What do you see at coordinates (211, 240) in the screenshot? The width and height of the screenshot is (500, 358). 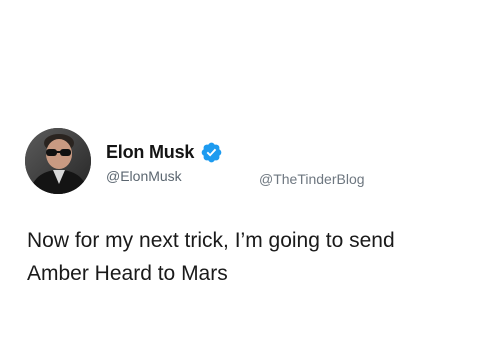 I see `tweet-text-line-1: Now for my next trick, I’m going to send` at bounding box center [211, 240].